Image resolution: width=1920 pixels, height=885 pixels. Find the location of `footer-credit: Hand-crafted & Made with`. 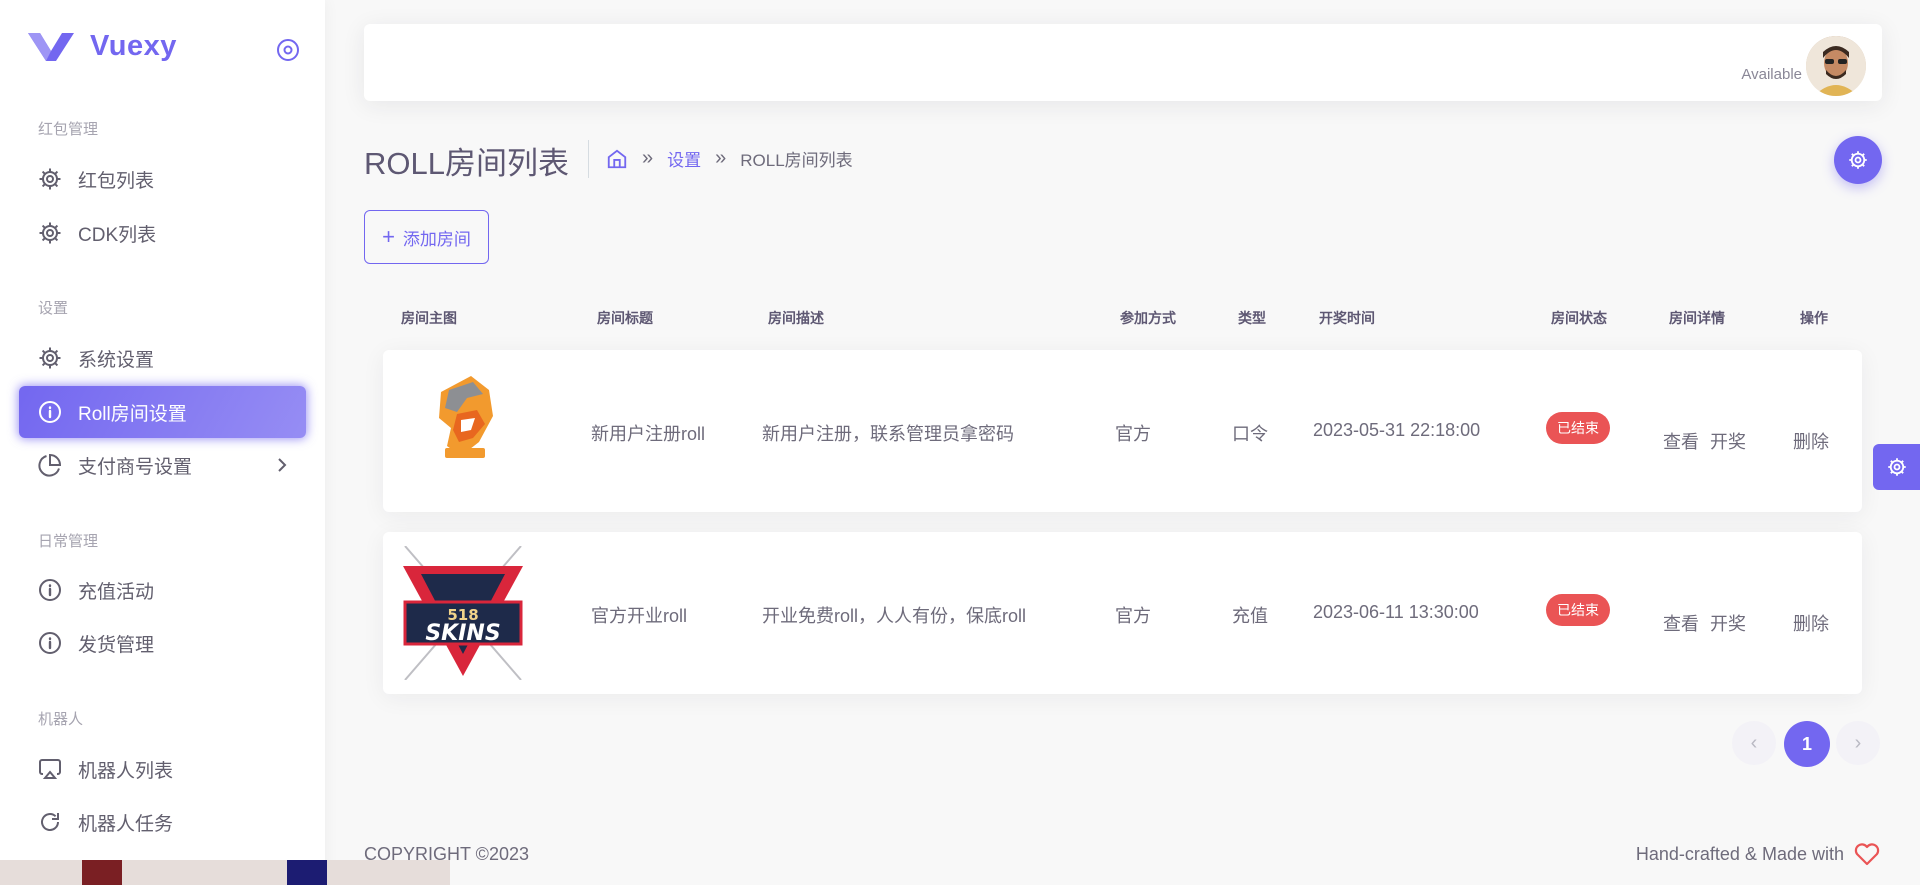

footer-credit: Hand-crafted & Made with is located at coordinates (1758, 854).